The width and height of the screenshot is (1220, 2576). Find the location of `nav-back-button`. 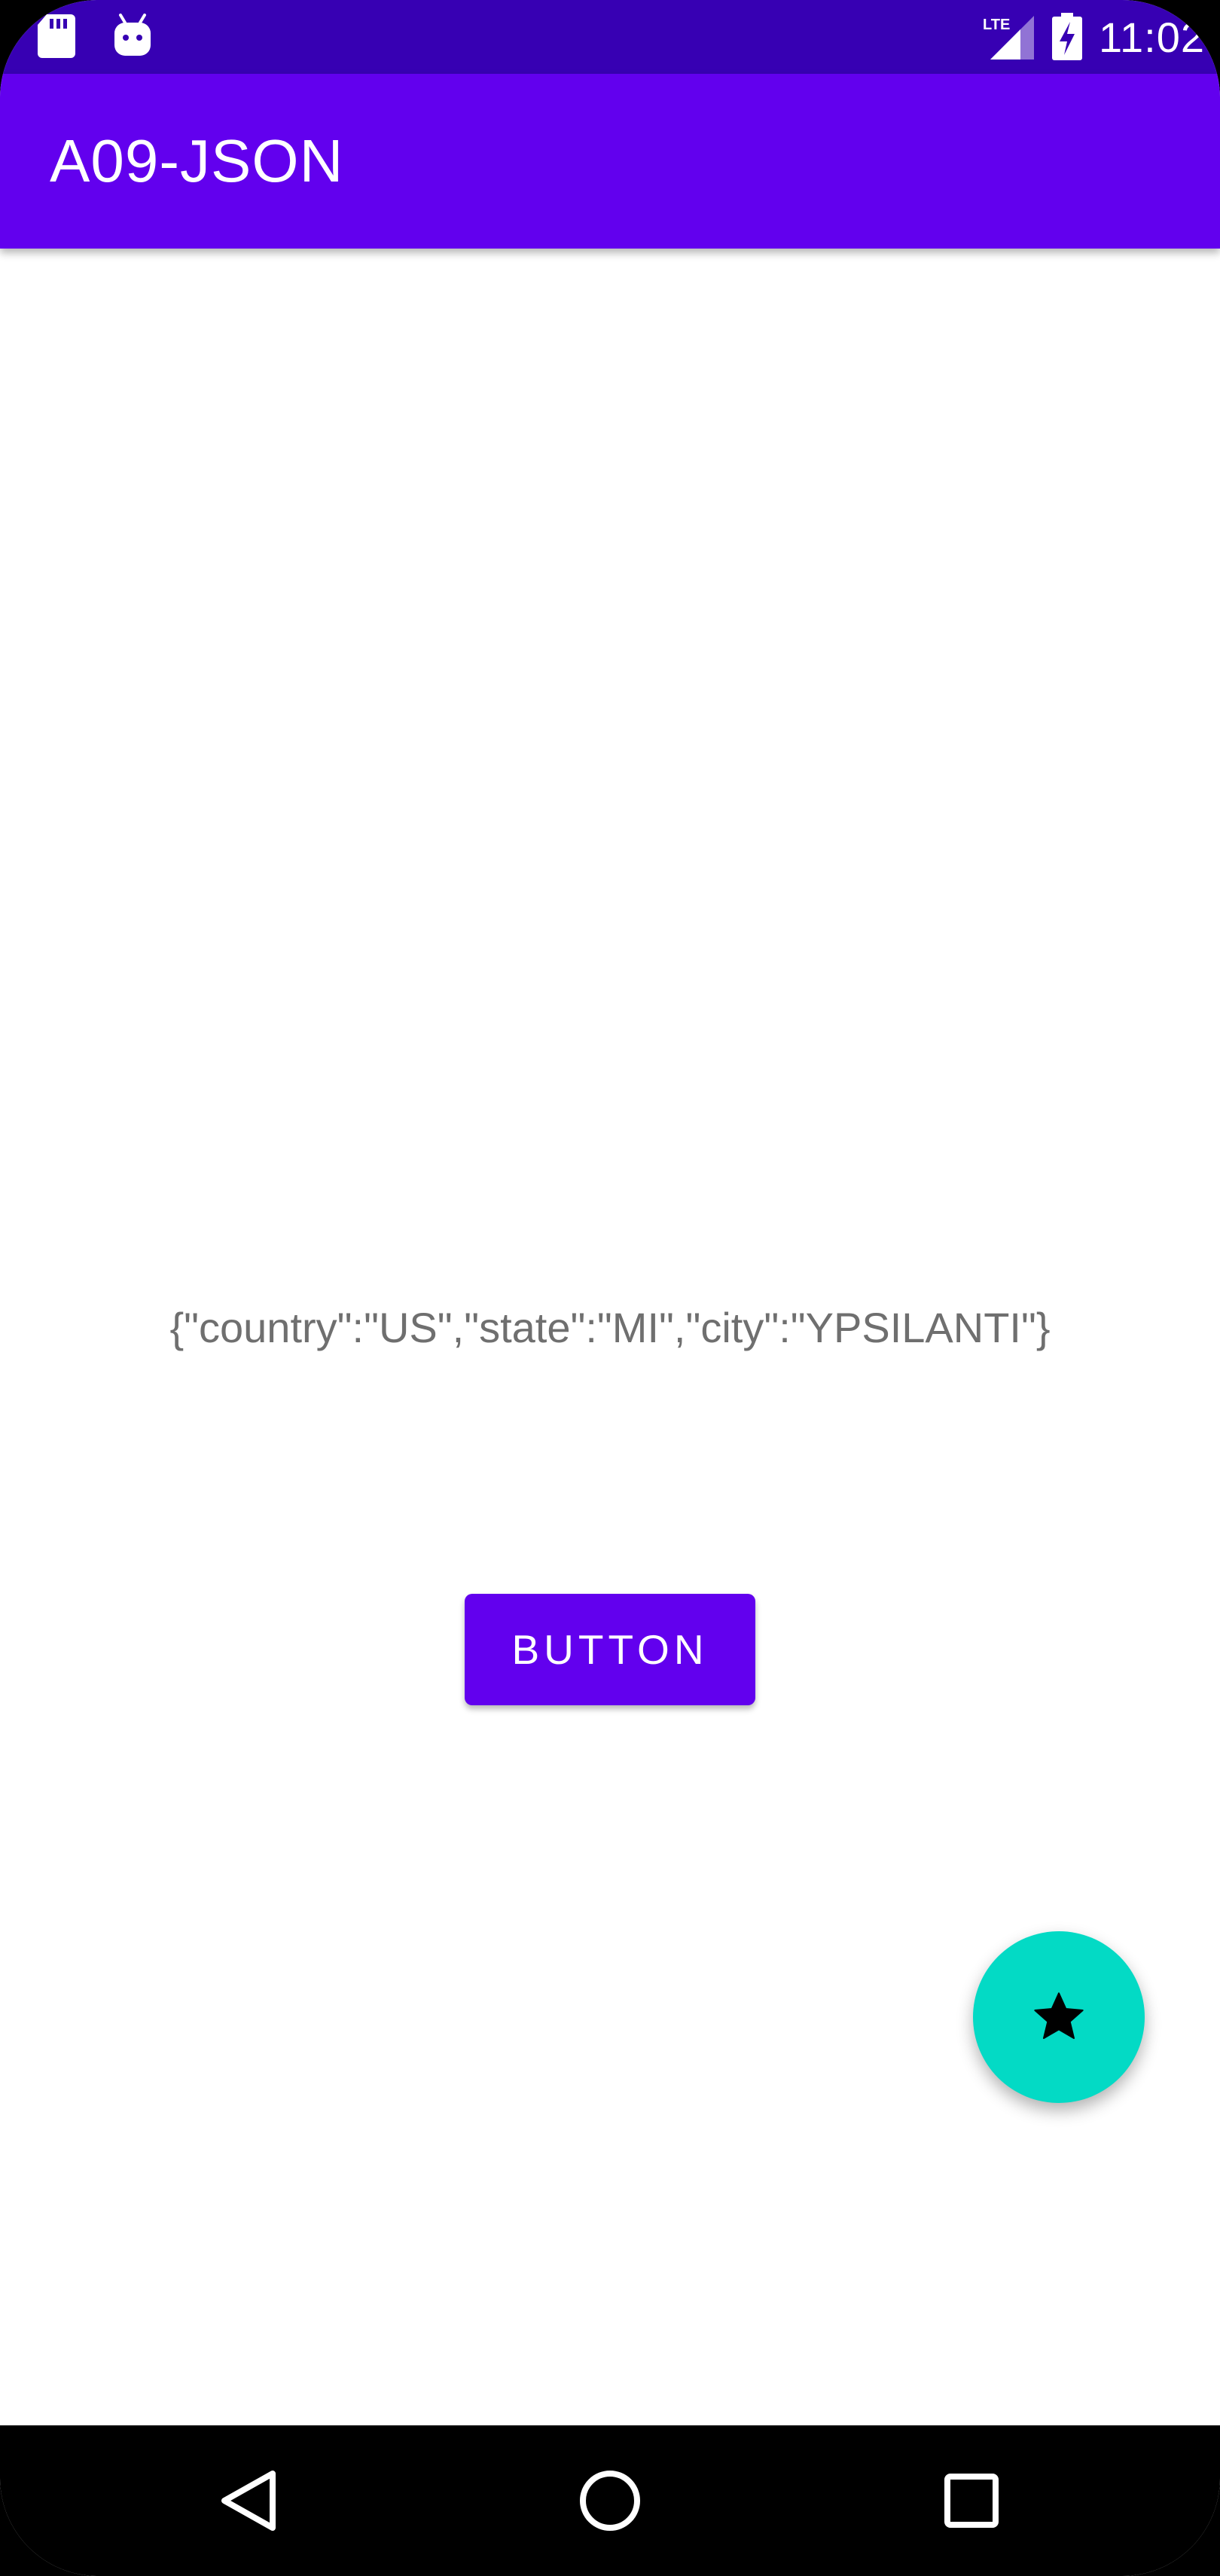

nav-back-button is located at coordinates (248, 2501).